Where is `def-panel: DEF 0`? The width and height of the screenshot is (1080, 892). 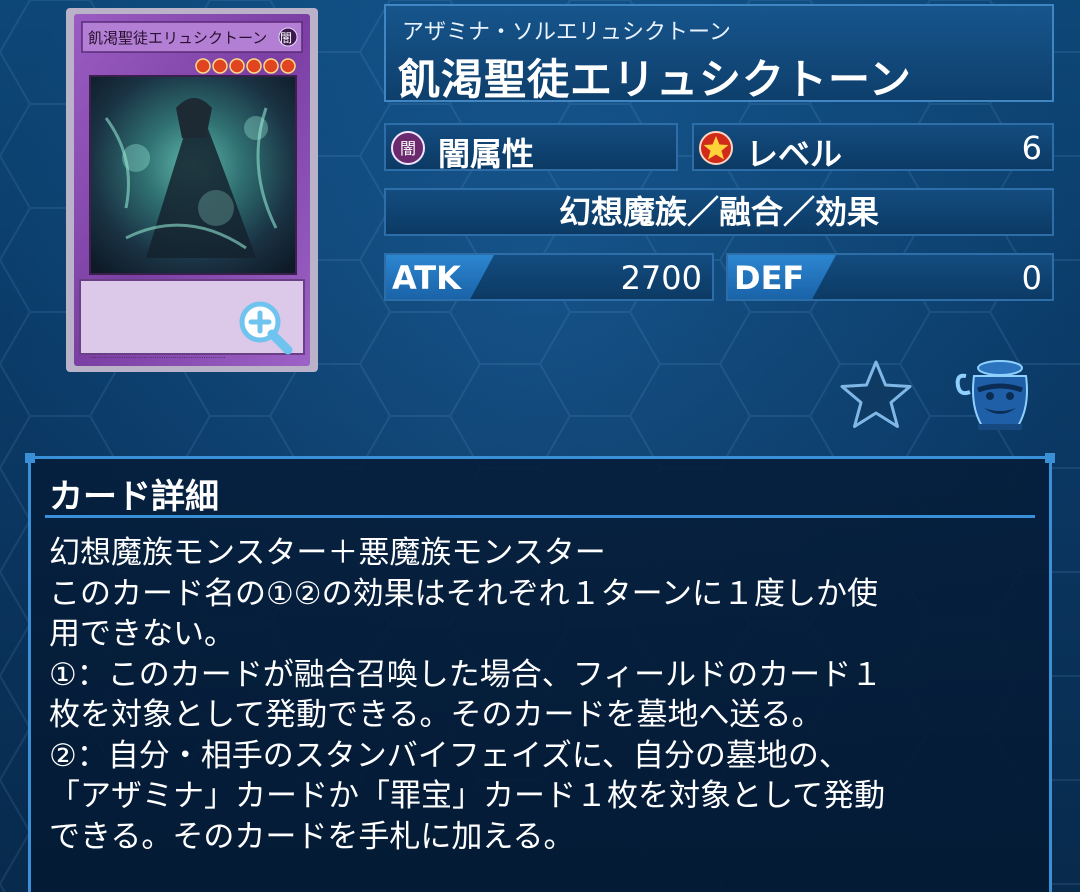 def-panel: DEF 0 is located at coordinates (890, 277).